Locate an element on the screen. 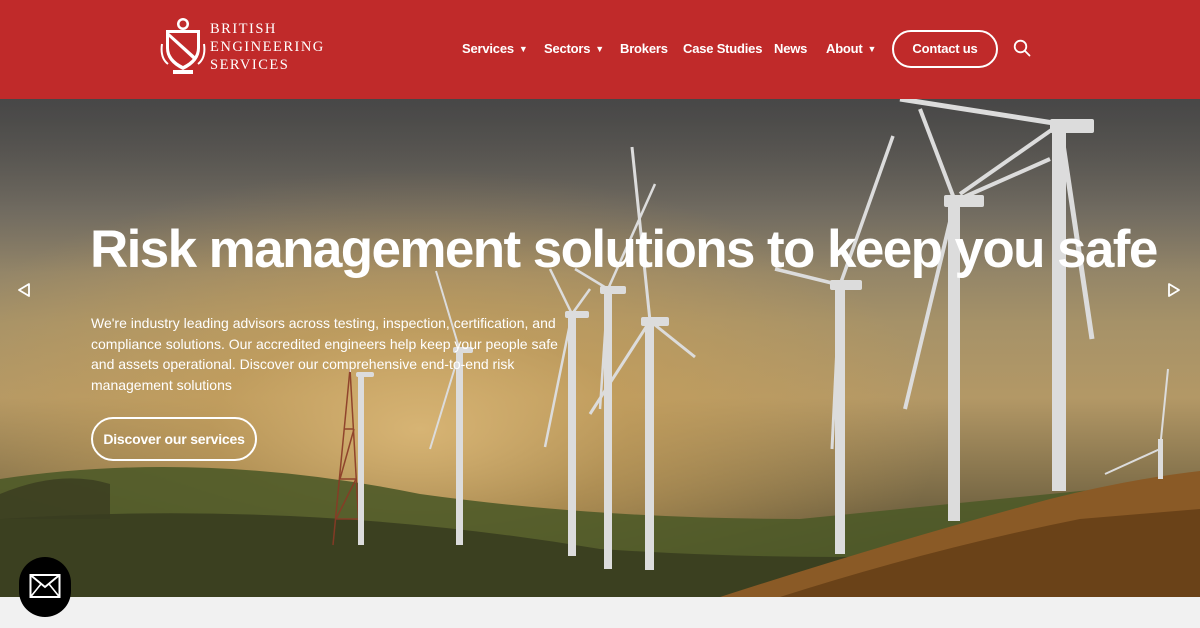 This screenshot has height=628, width=1200. contact-us-button: Contact us is located at coordinates (945, 49).